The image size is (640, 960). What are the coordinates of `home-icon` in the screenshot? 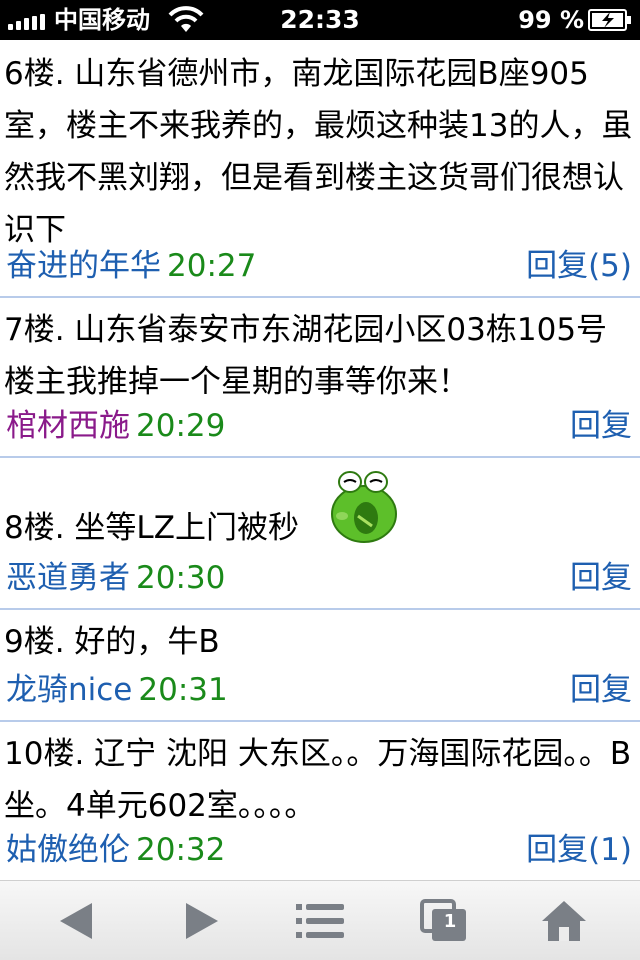 It's located at (564, 921).